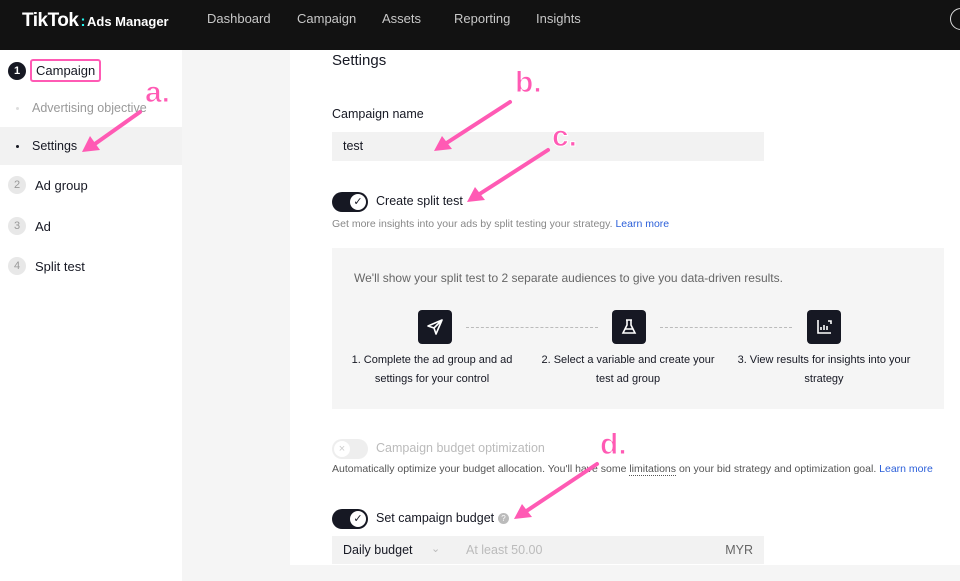 This screenshot has width=960, height=581. Describe the element at coordinates (529, 83) in the screenshot. I see `annotation-b: b.` at that location.